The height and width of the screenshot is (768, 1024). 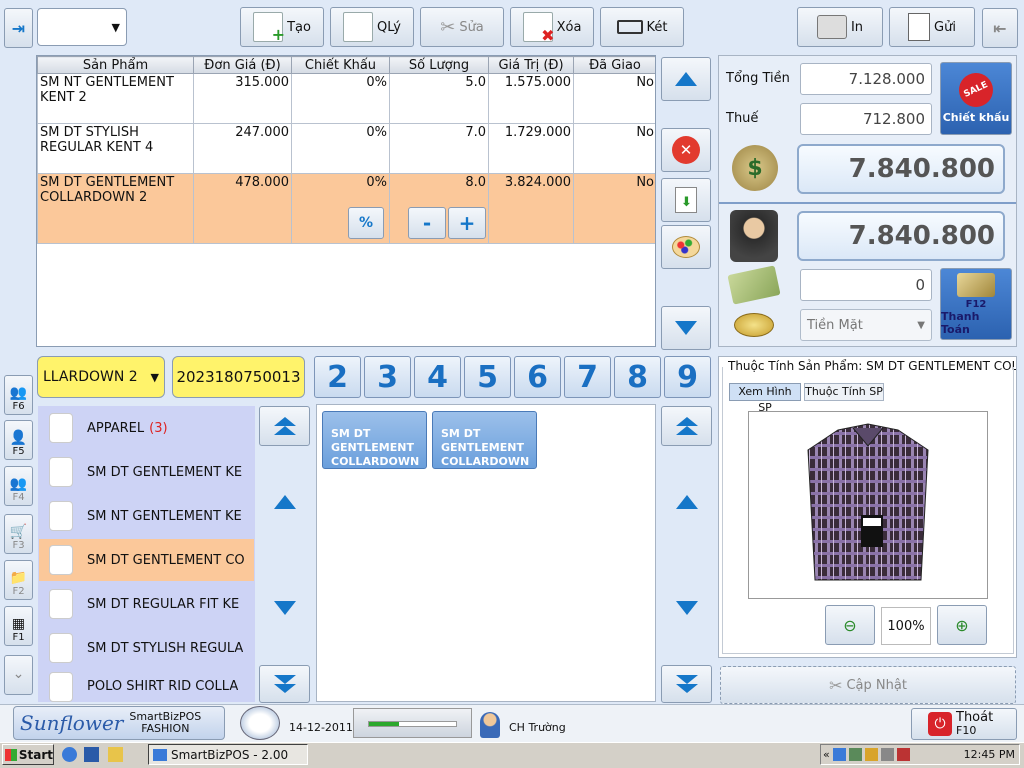 What do you see at coordinates (91, 754) in the screenshot?
I see `quicklaunch-desktop-icon` at bounding box center [91, 754].